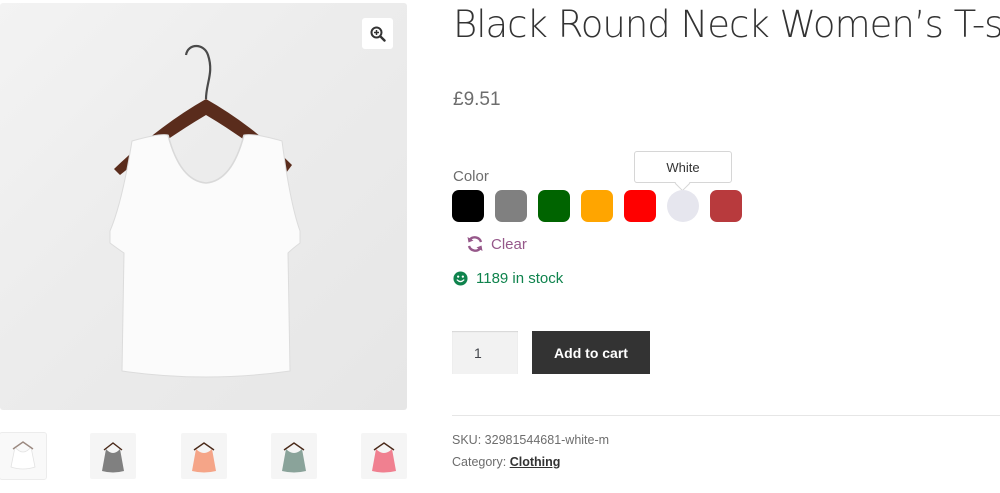 This screenshot has height=493, width=1000. I want to click on sku-label: SKU:, so click(467, 440).